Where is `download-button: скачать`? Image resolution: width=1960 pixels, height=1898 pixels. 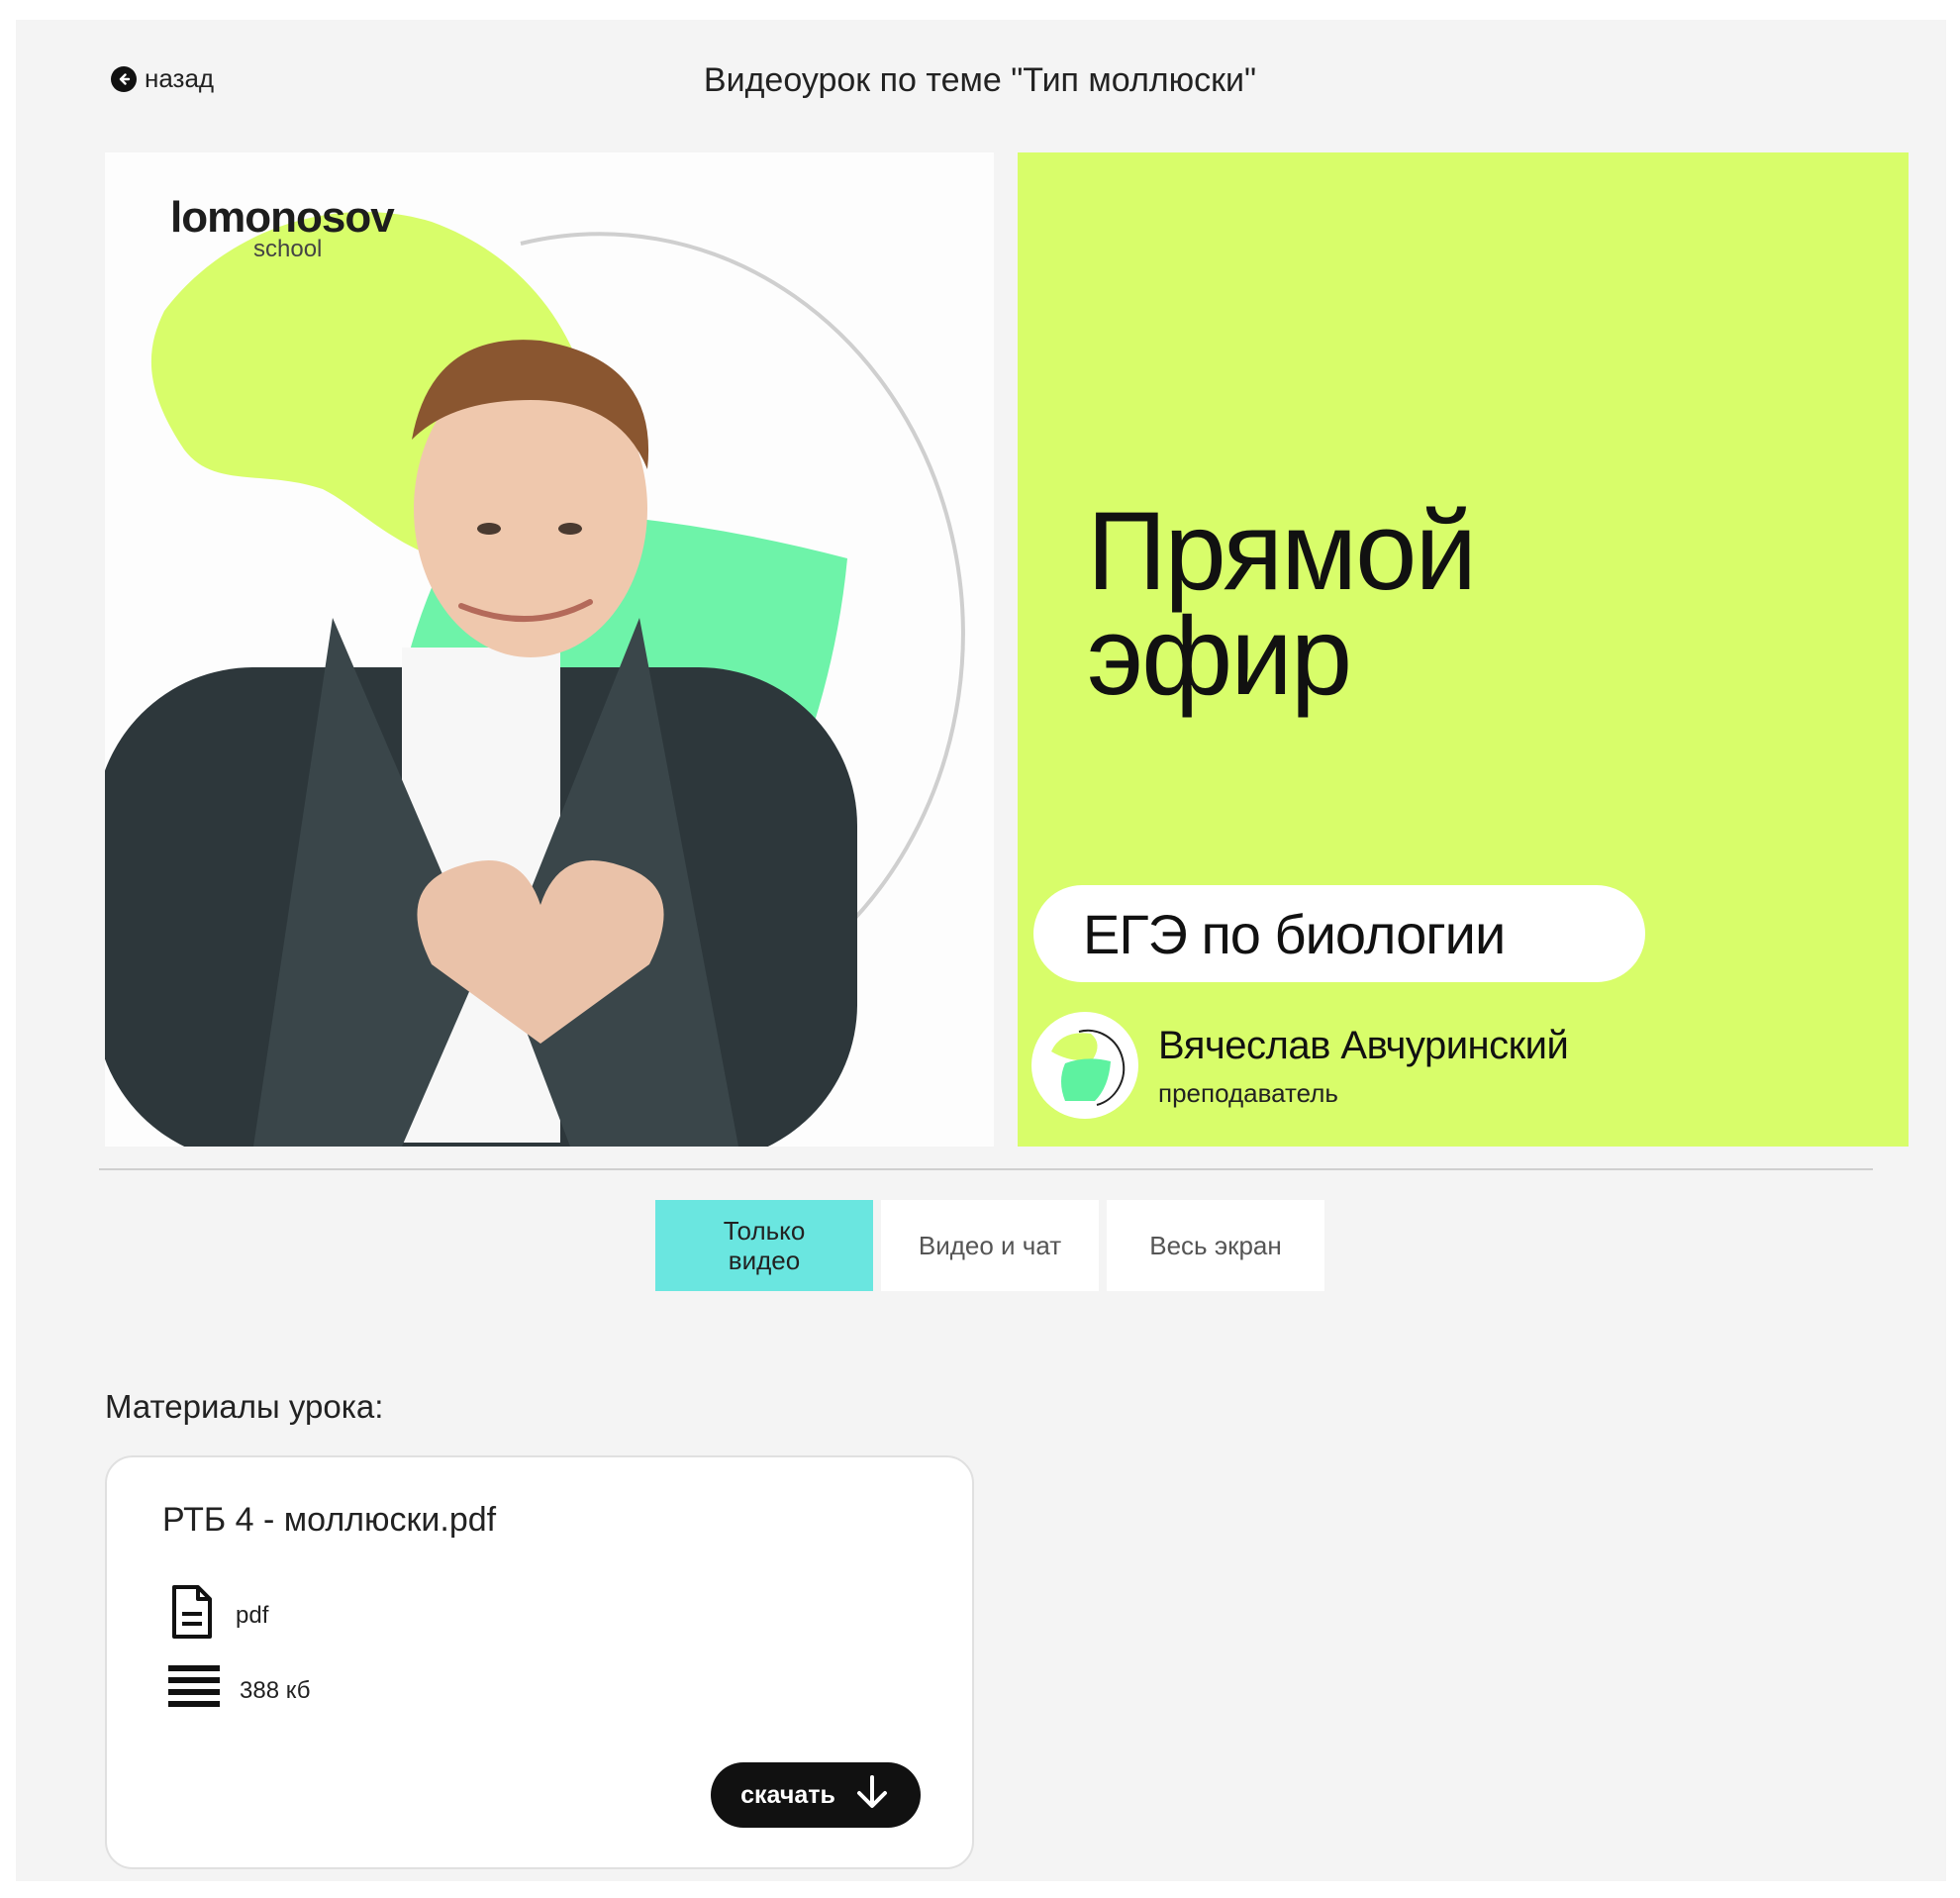
download-button: скачать is located at coordinates (816, 1795).